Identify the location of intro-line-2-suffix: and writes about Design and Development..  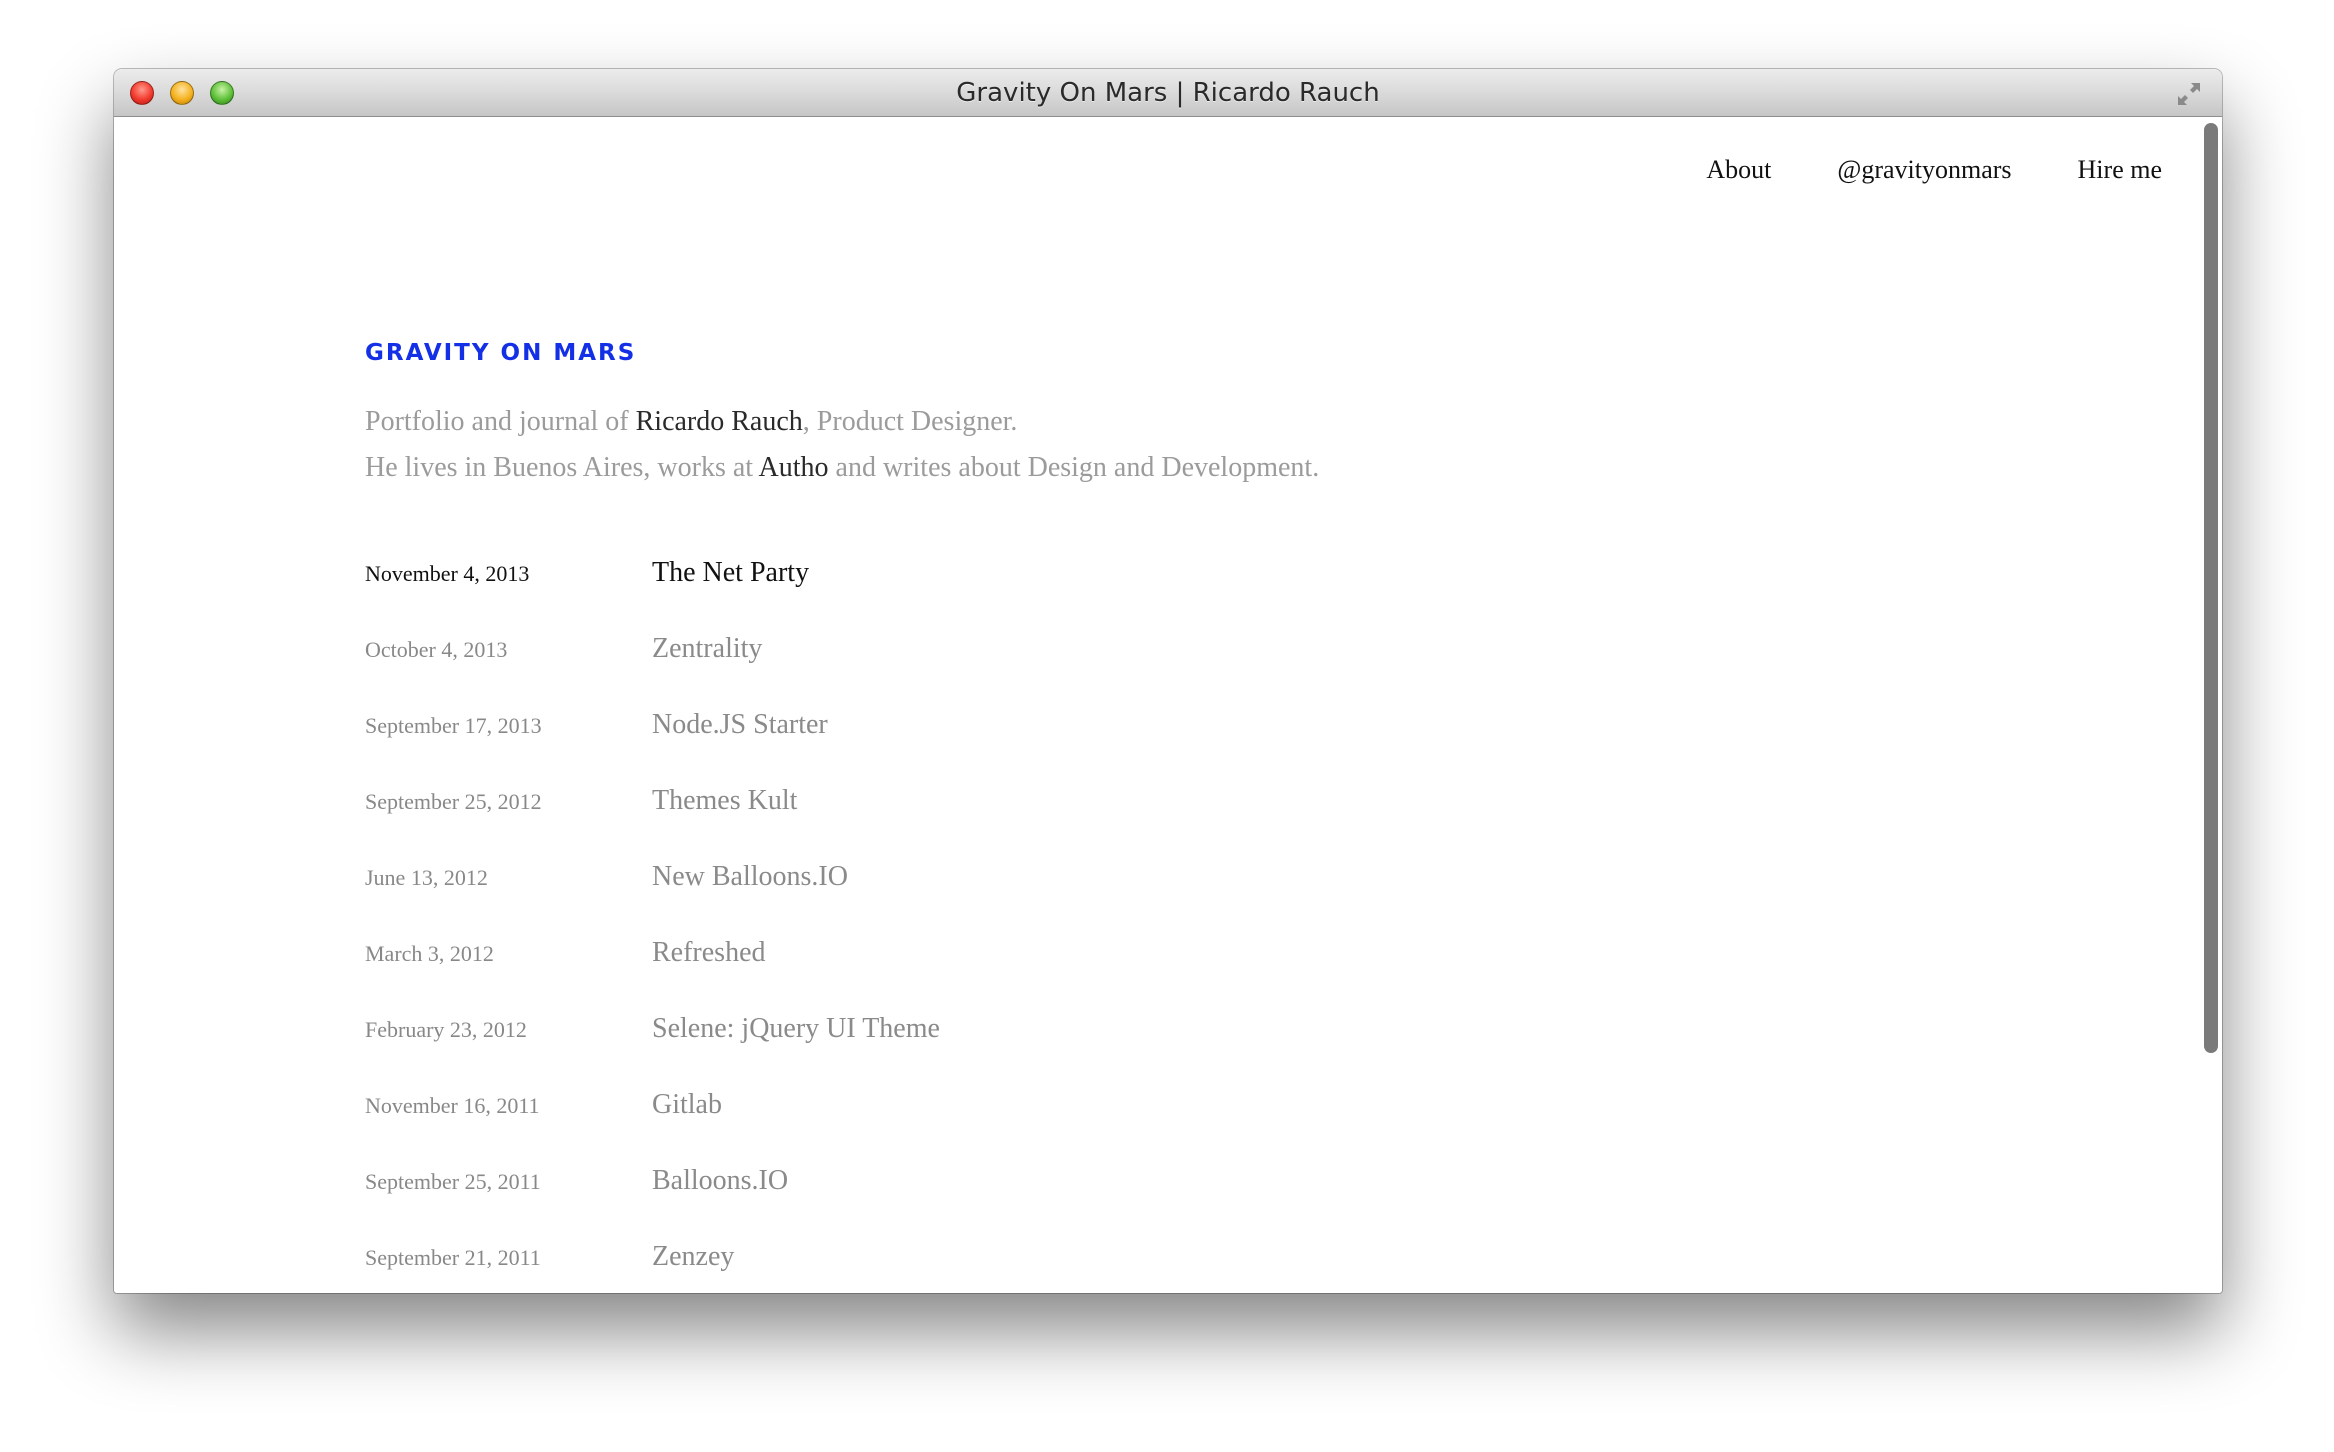
(1074, 467).